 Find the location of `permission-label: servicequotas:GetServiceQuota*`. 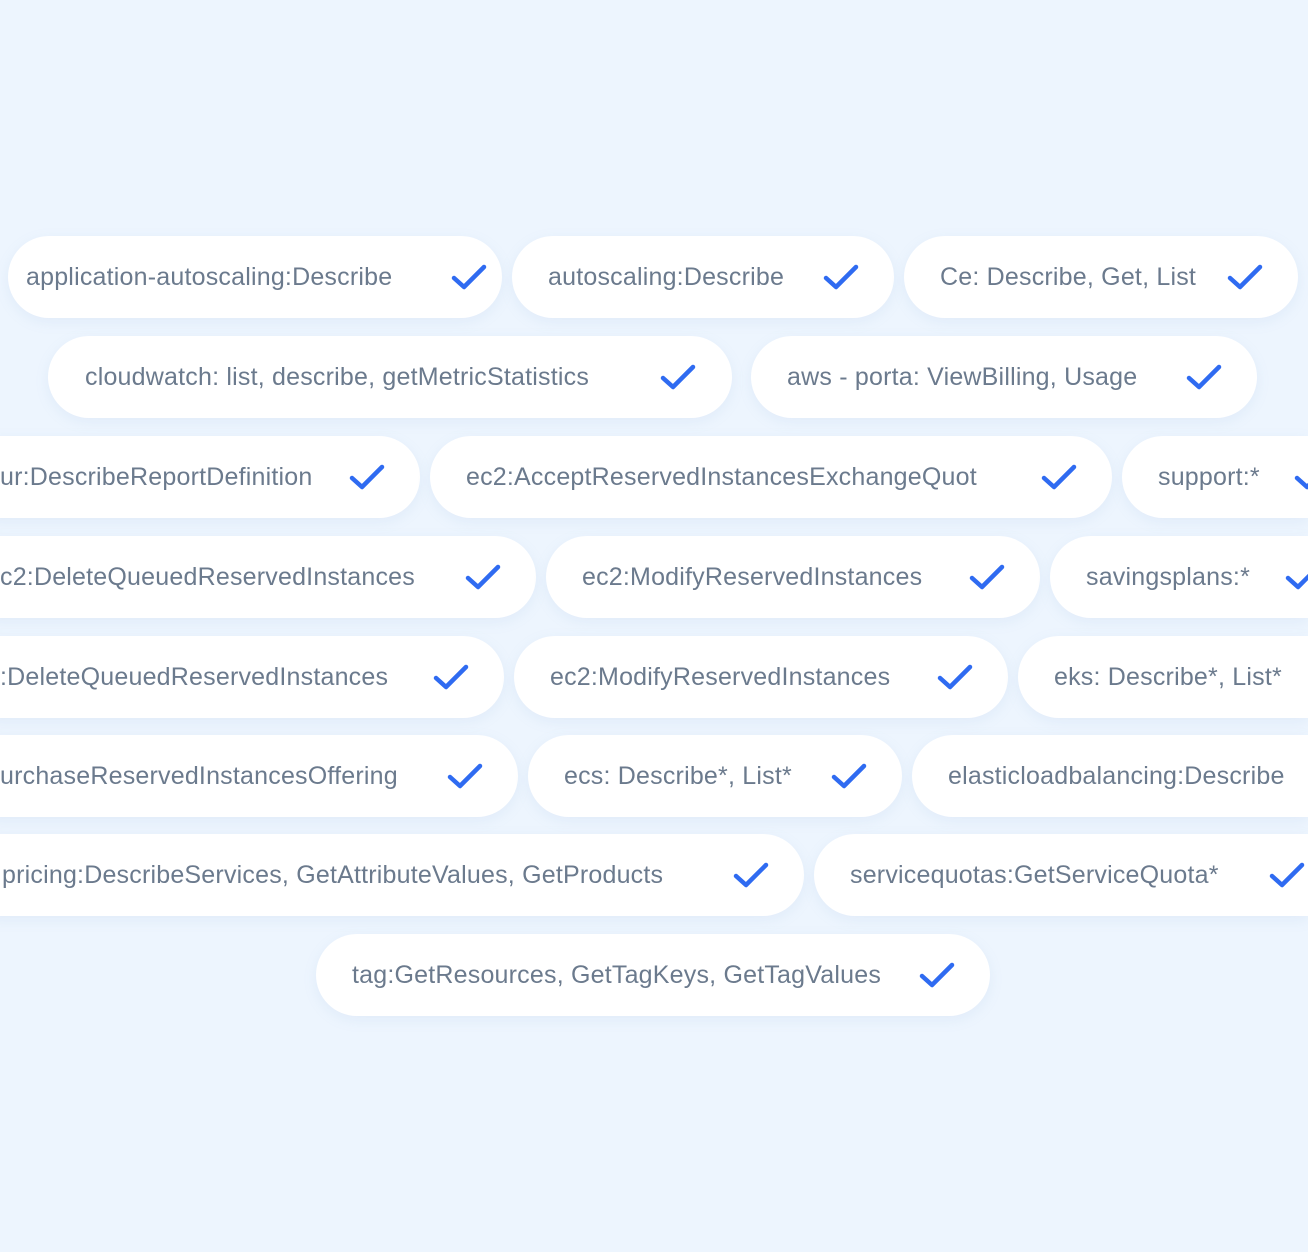

permission-label: servicequotas:GetServiceQuota* is located at coordinates (1034, 875).